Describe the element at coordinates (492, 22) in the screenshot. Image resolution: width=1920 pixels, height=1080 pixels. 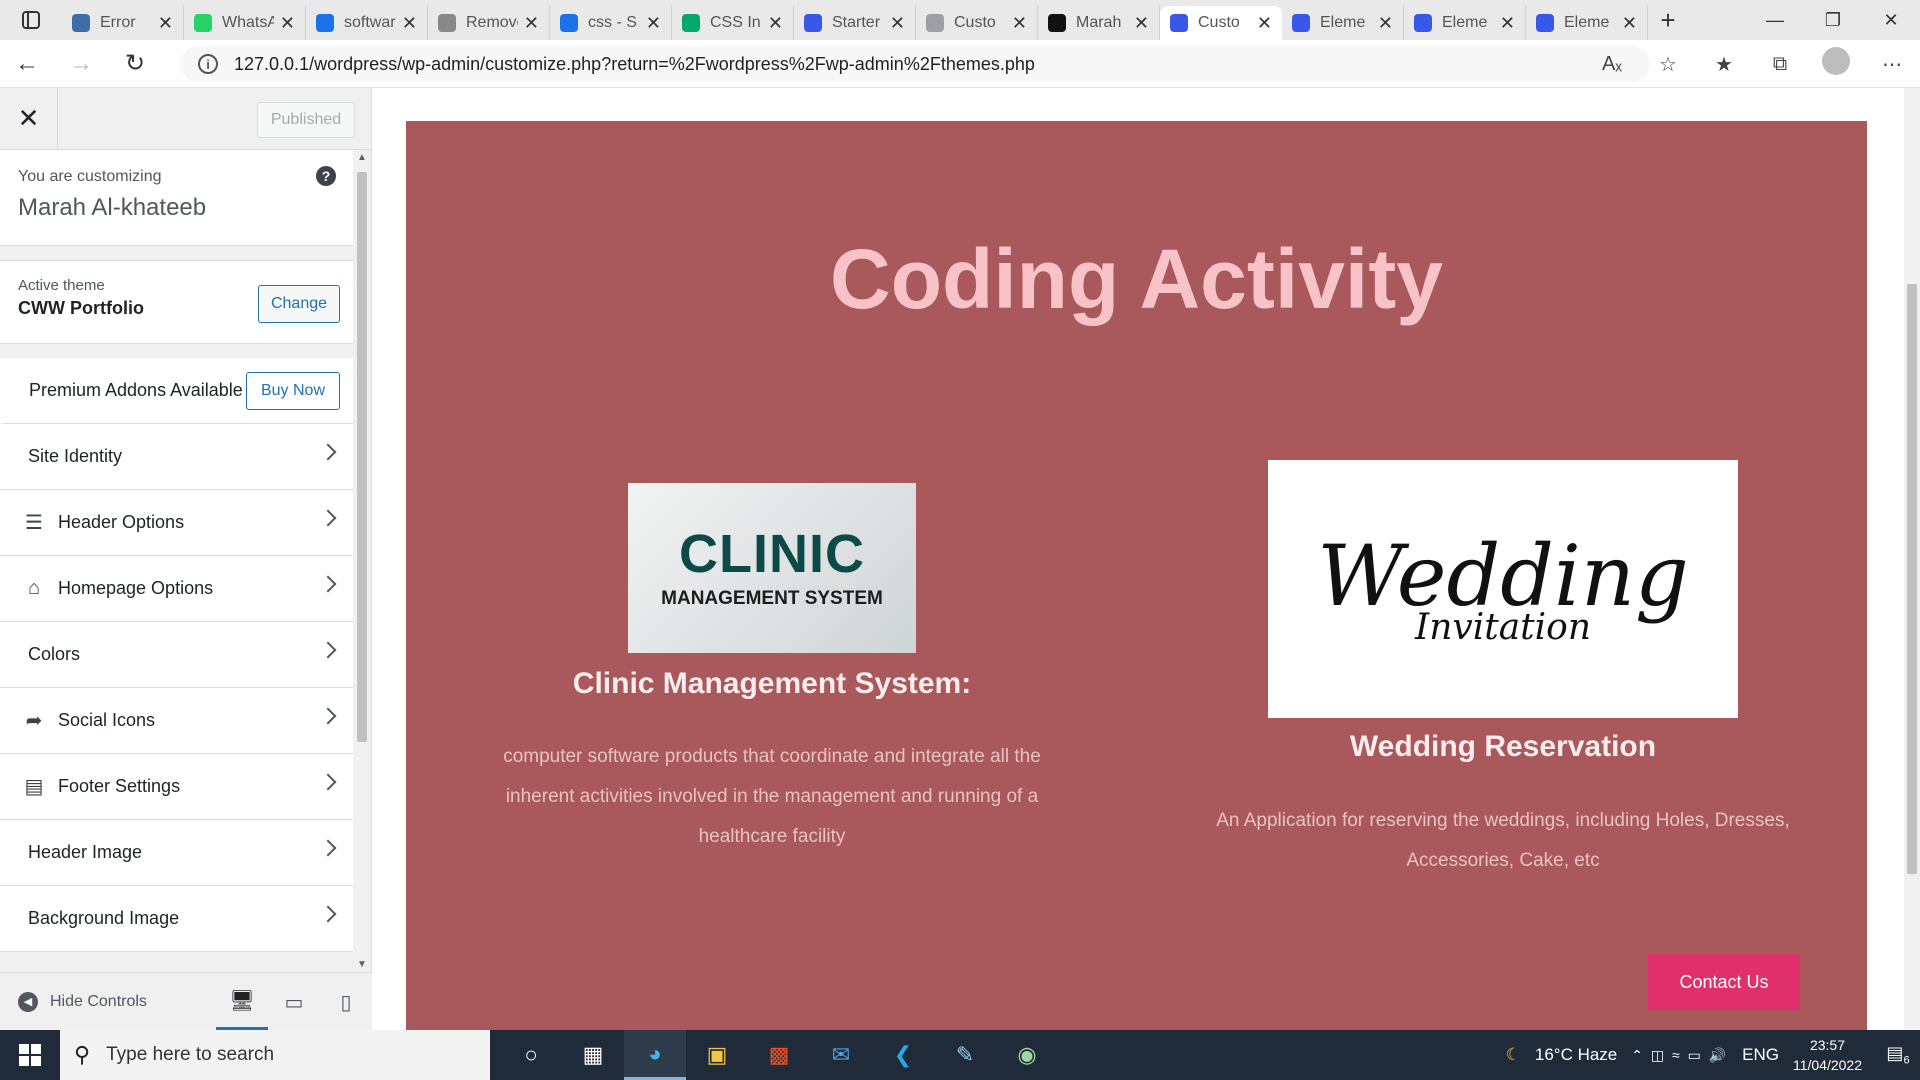
I see `tab-title: Remove` at that location.